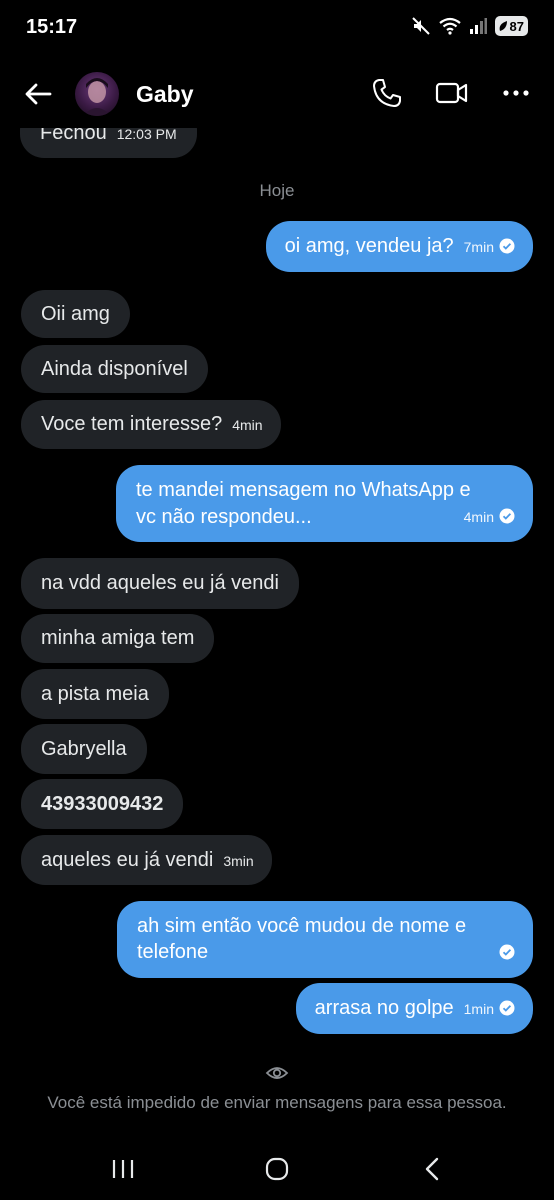 The image size is (554, 1200). I want to click on wifi-icon, so click(449, 26).